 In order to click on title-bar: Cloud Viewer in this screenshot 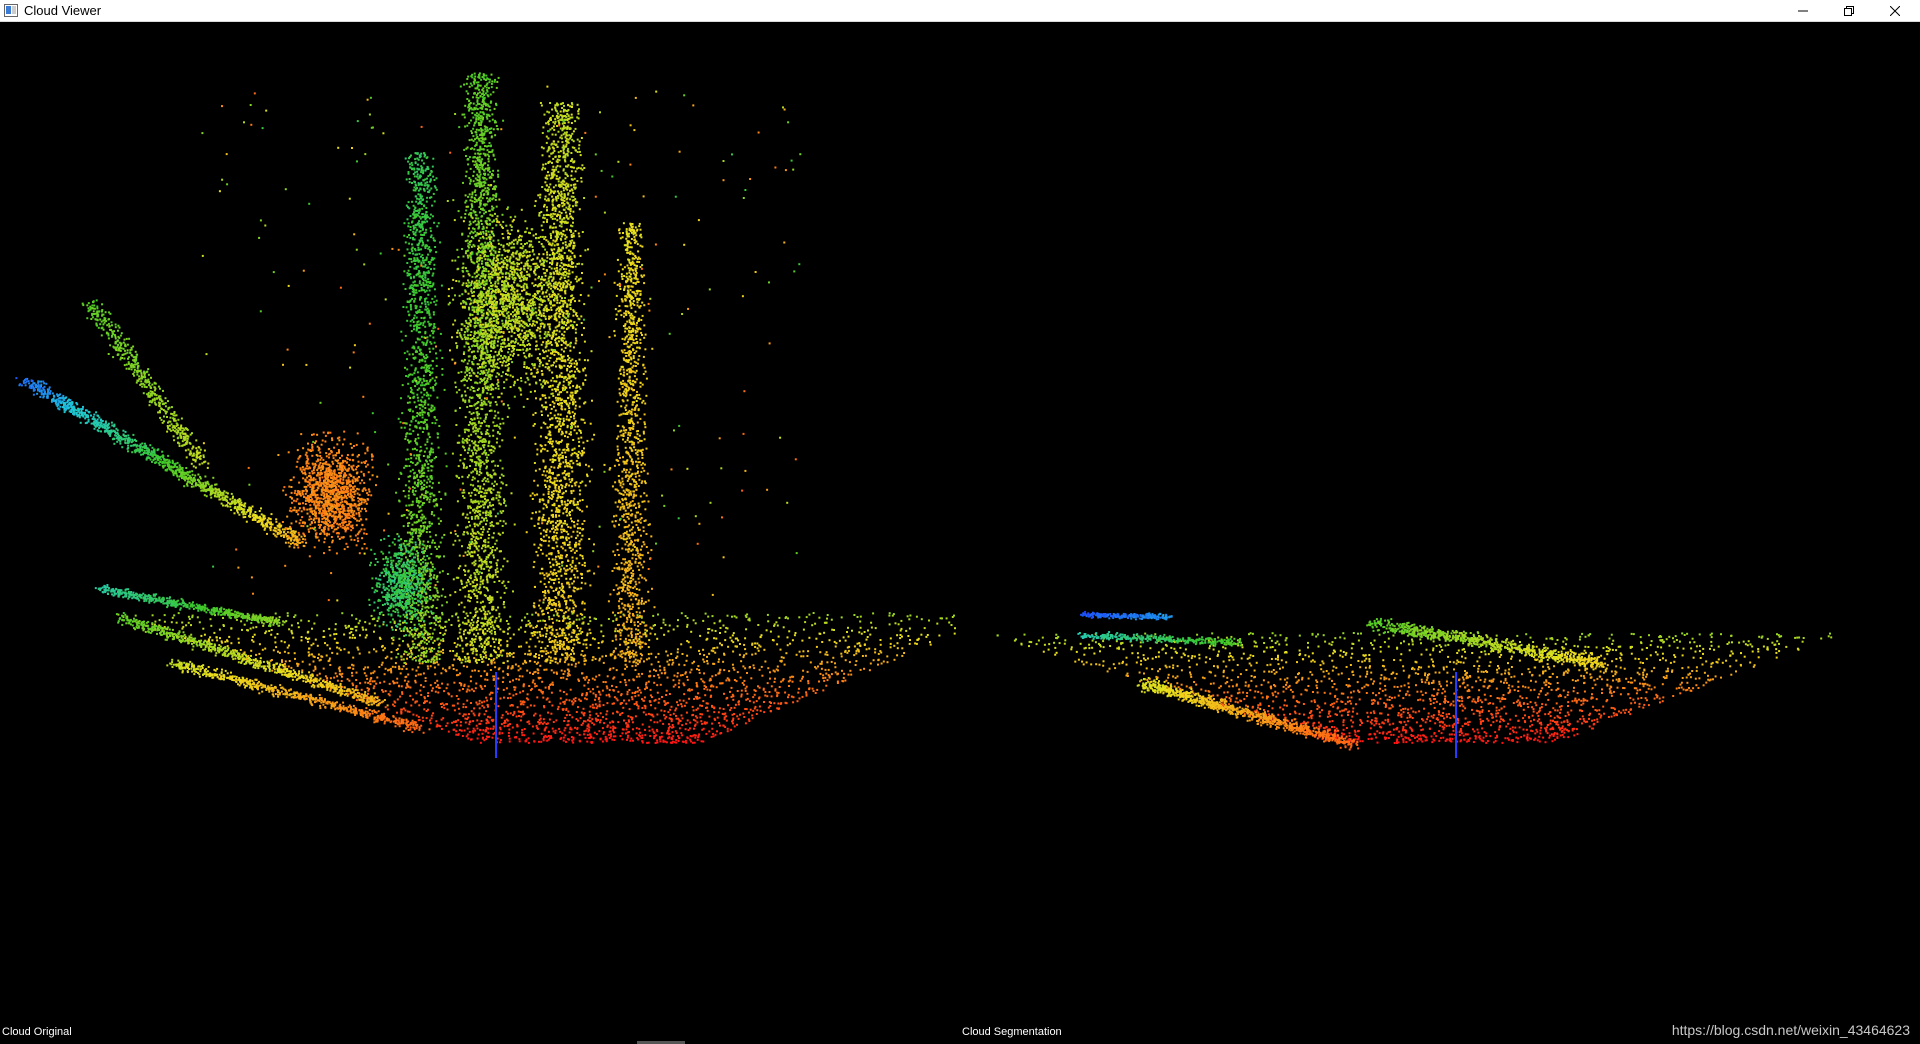, I will do `click(960, 11)`.